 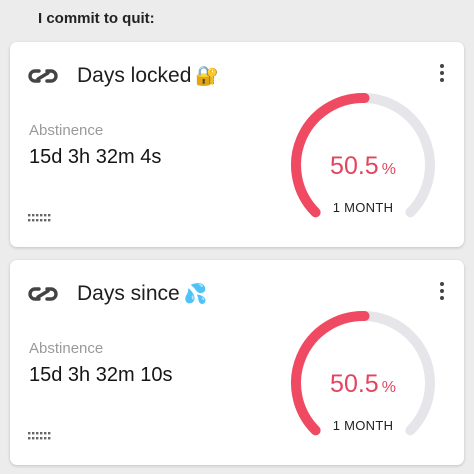 I want to click on lock-emoji-icon: 🔐, so click(x=207, y=76).